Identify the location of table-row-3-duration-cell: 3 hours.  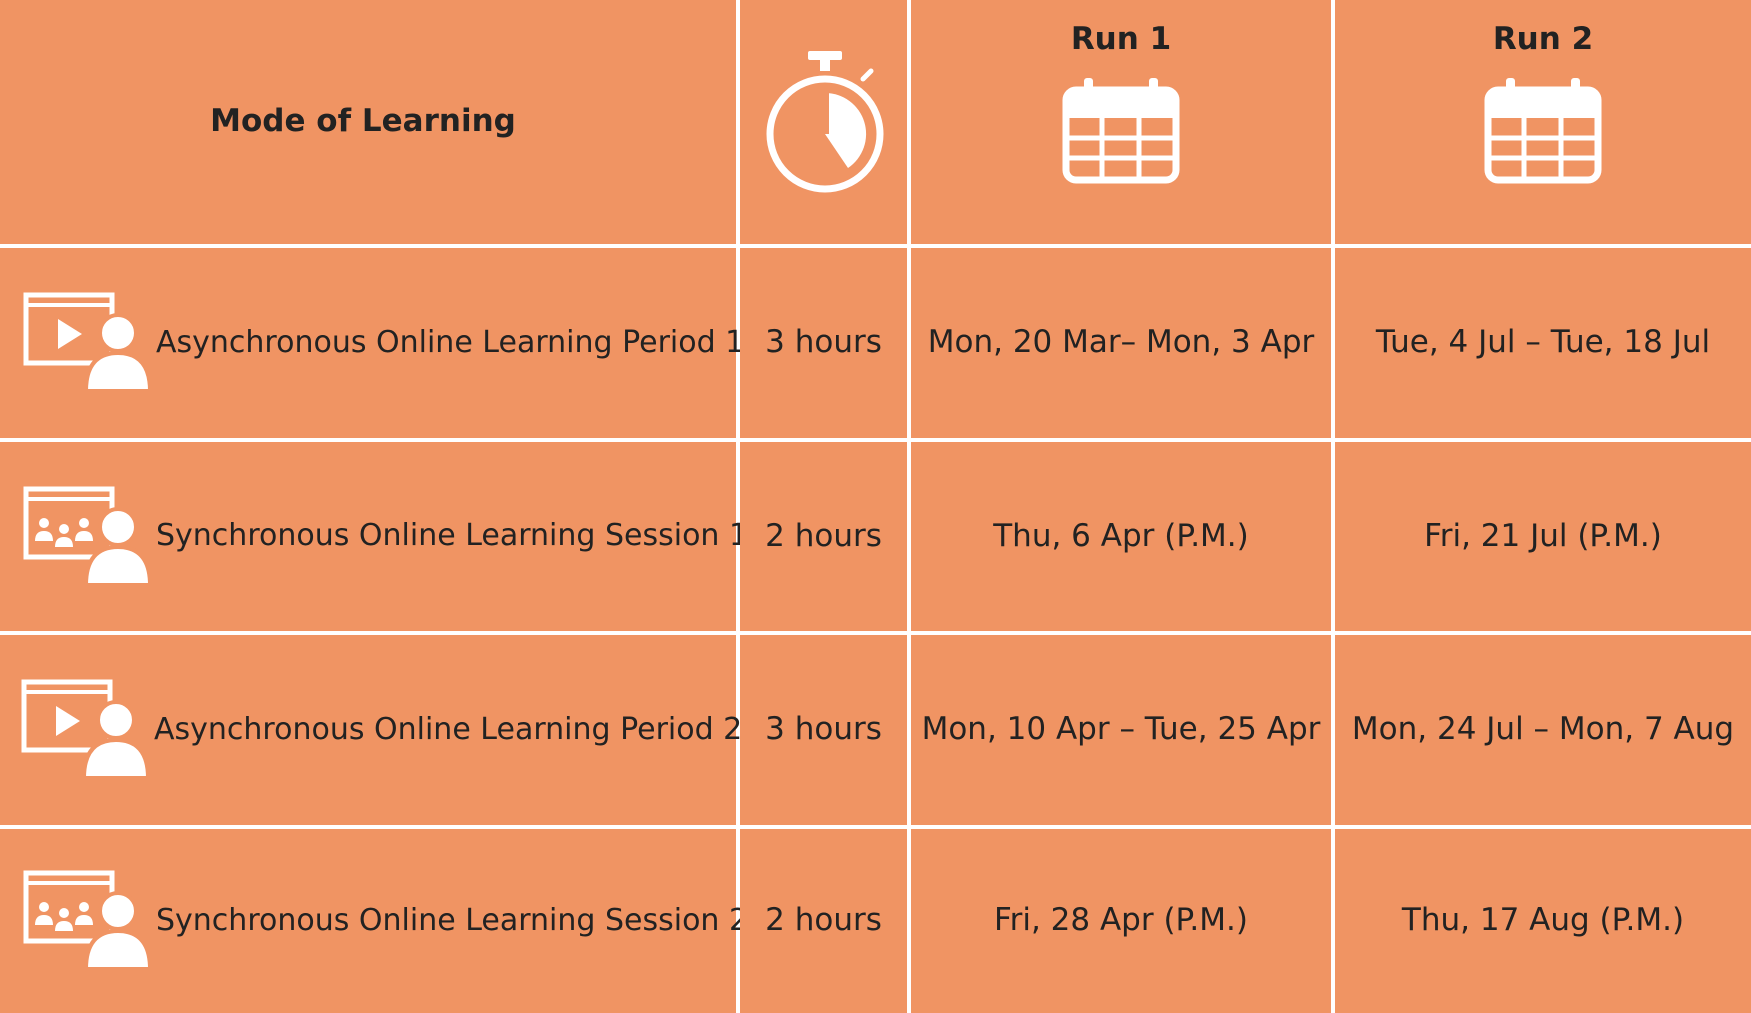
(823, 730).